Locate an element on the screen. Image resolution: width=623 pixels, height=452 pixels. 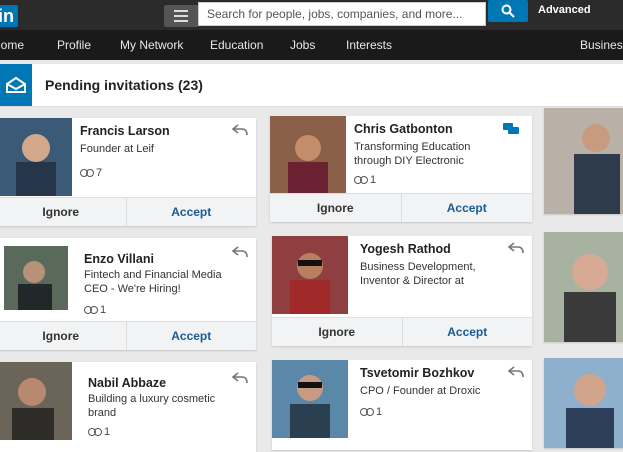
nav-profile: Profile is located at coordinates (74, 45).